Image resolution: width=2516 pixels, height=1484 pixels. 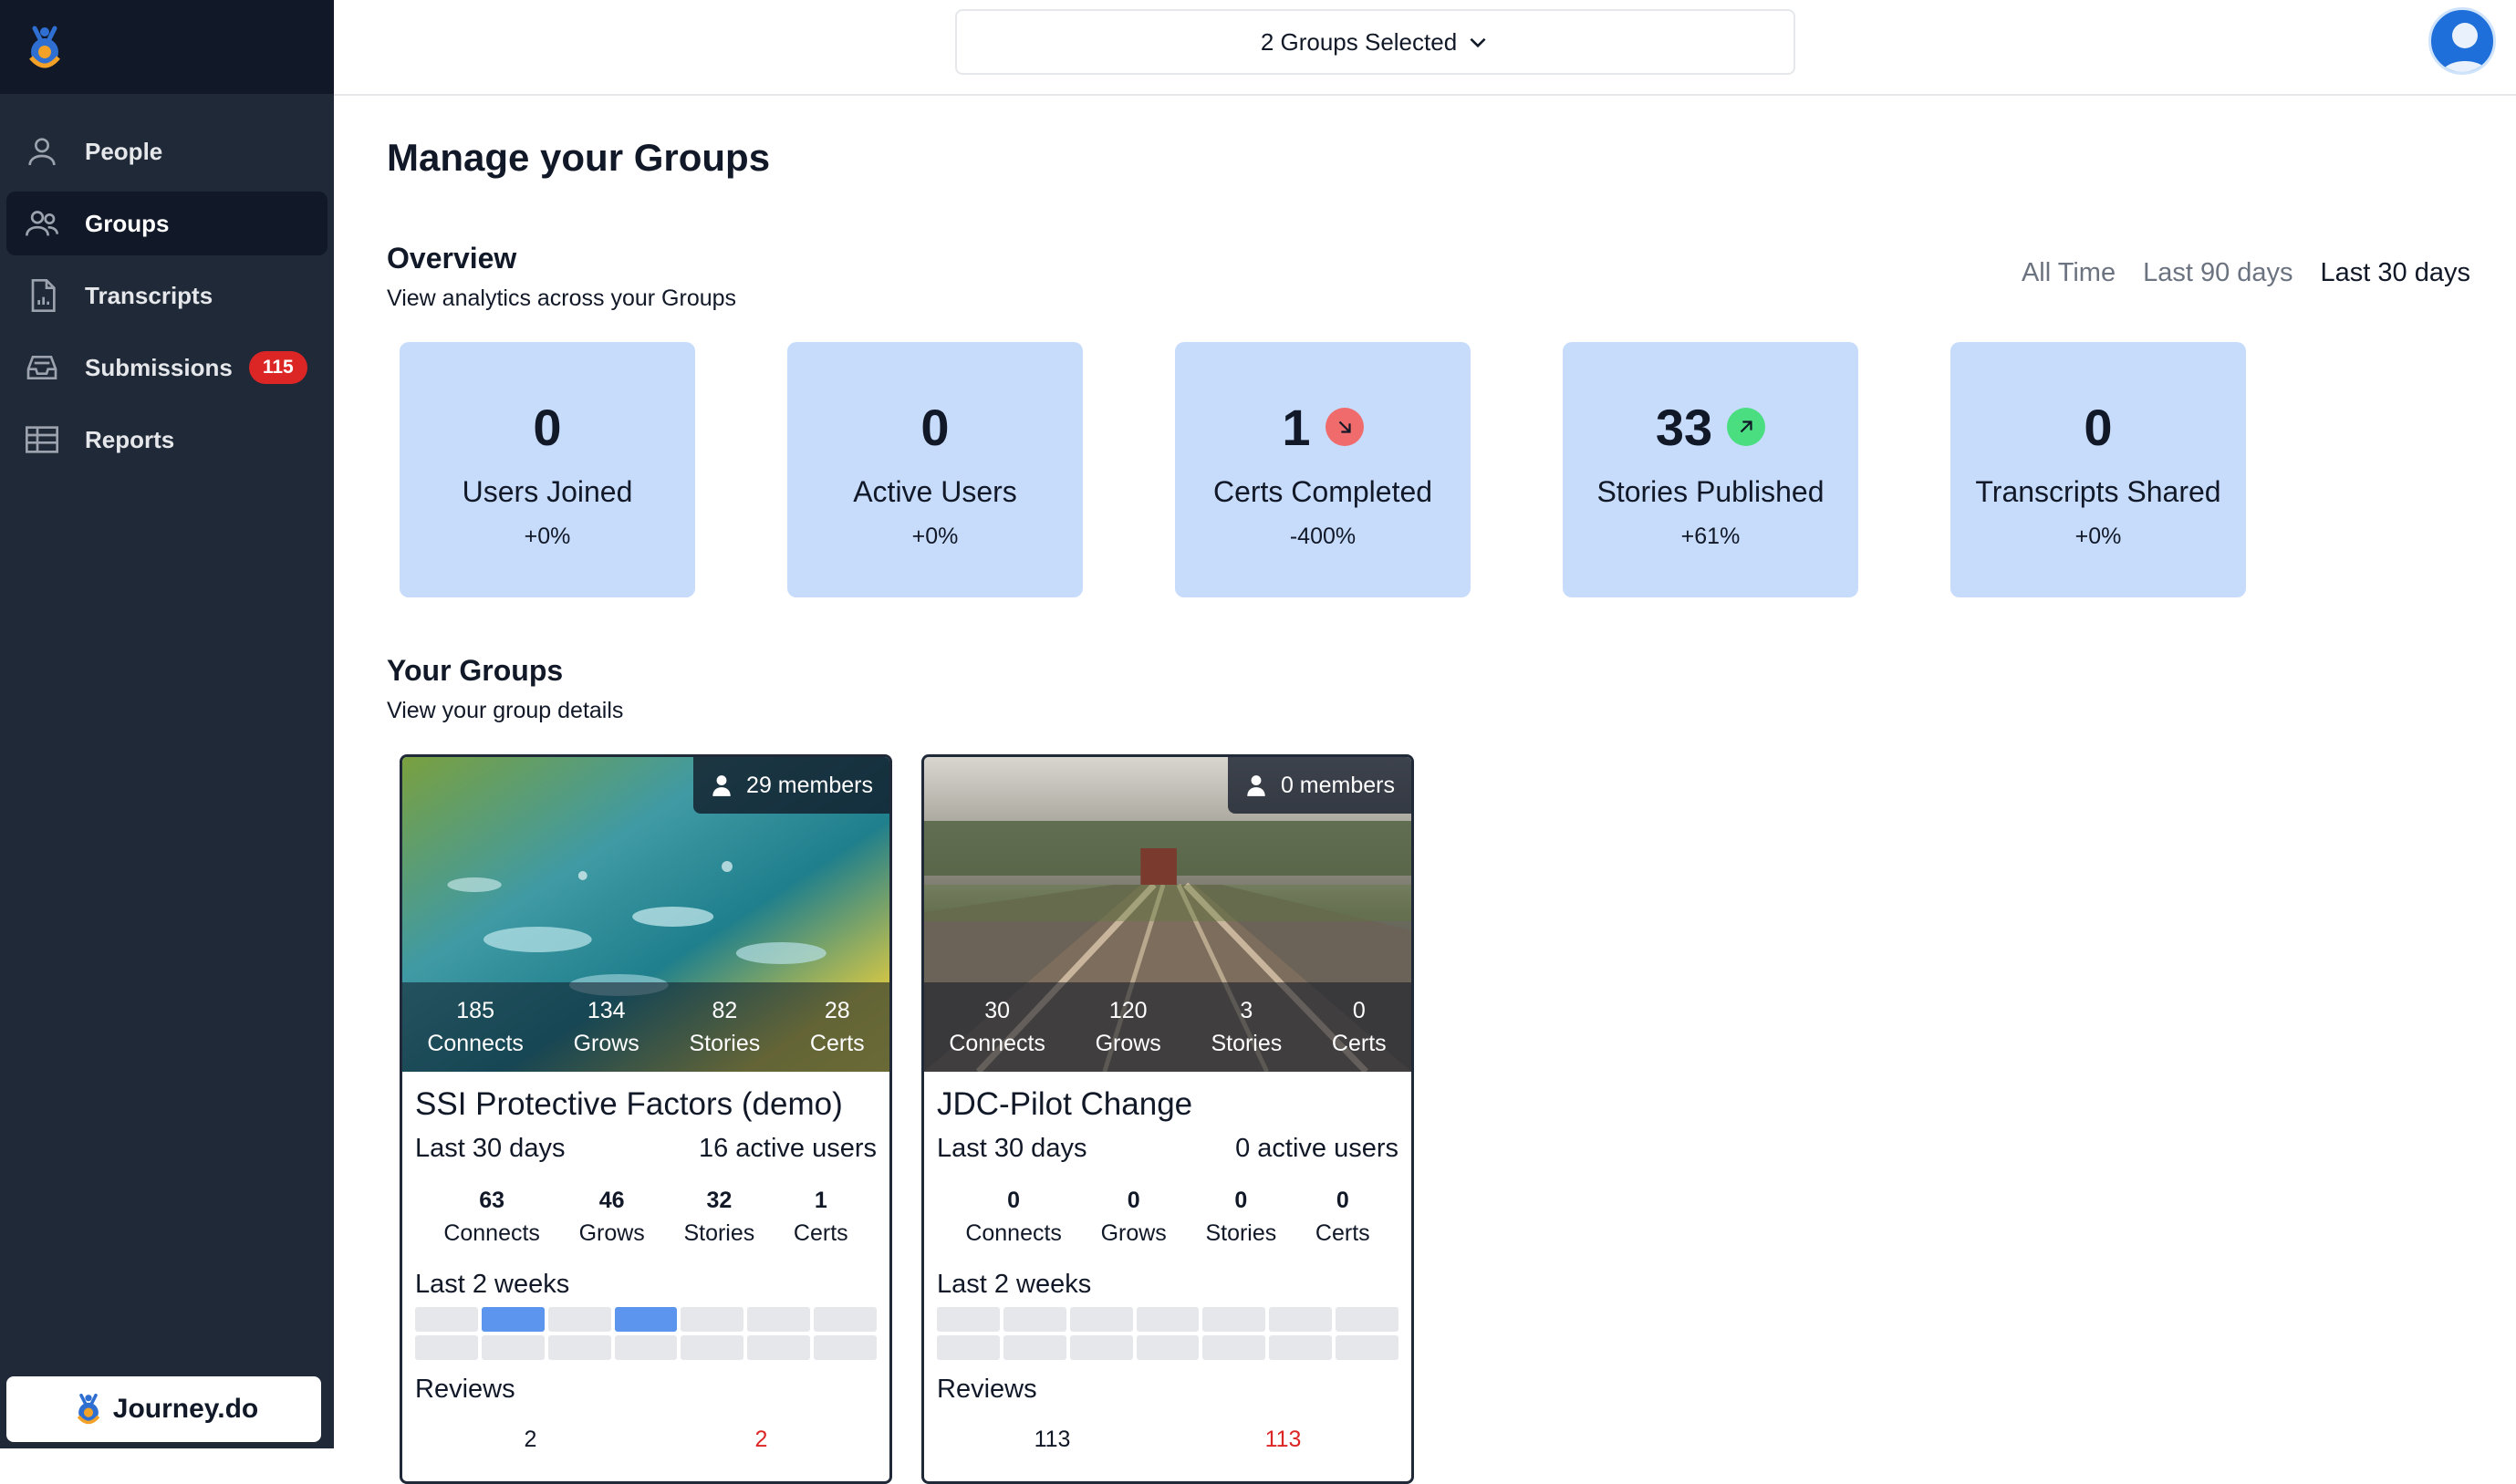 What do you see at coordinates (167, 47) in the screenshot?
I see `sidebar-header` at bounding box center [167, 47].